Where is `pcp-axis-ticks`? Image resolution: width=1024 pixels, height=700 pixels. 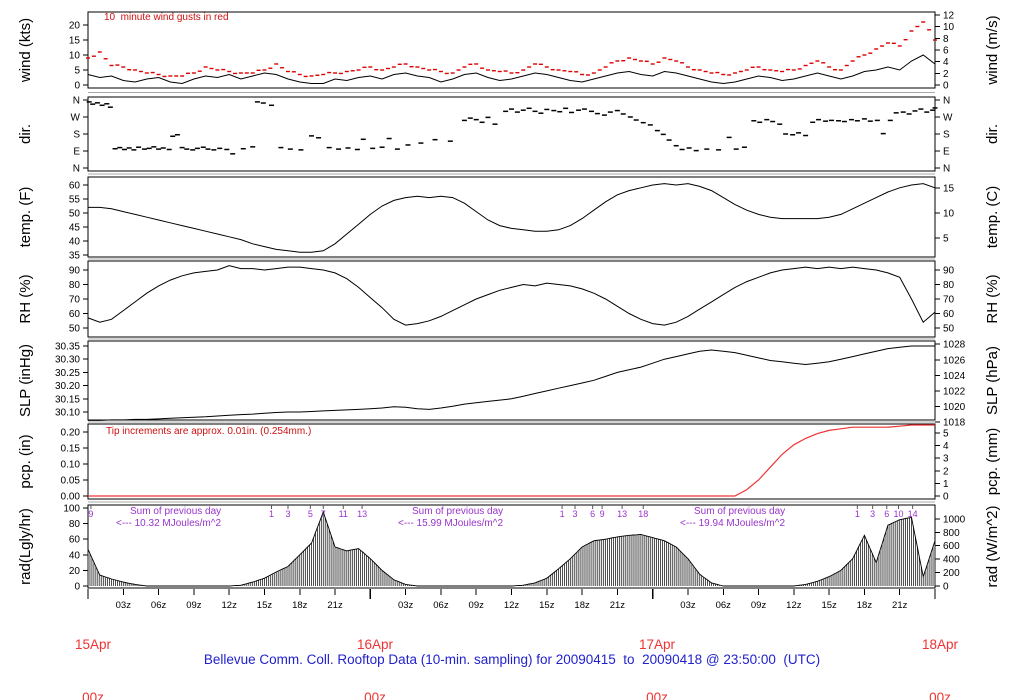
pcp-axis-ticks is located at coordinates (511, 464).